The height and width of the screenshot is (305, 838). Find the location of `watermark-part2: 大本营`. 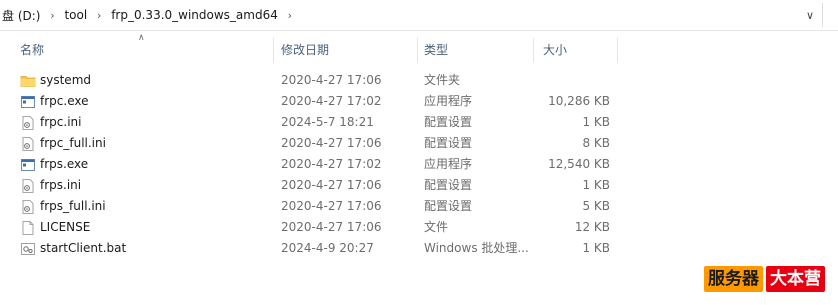

watermark-part2: 大本营 is located at coordinates (795, 279).